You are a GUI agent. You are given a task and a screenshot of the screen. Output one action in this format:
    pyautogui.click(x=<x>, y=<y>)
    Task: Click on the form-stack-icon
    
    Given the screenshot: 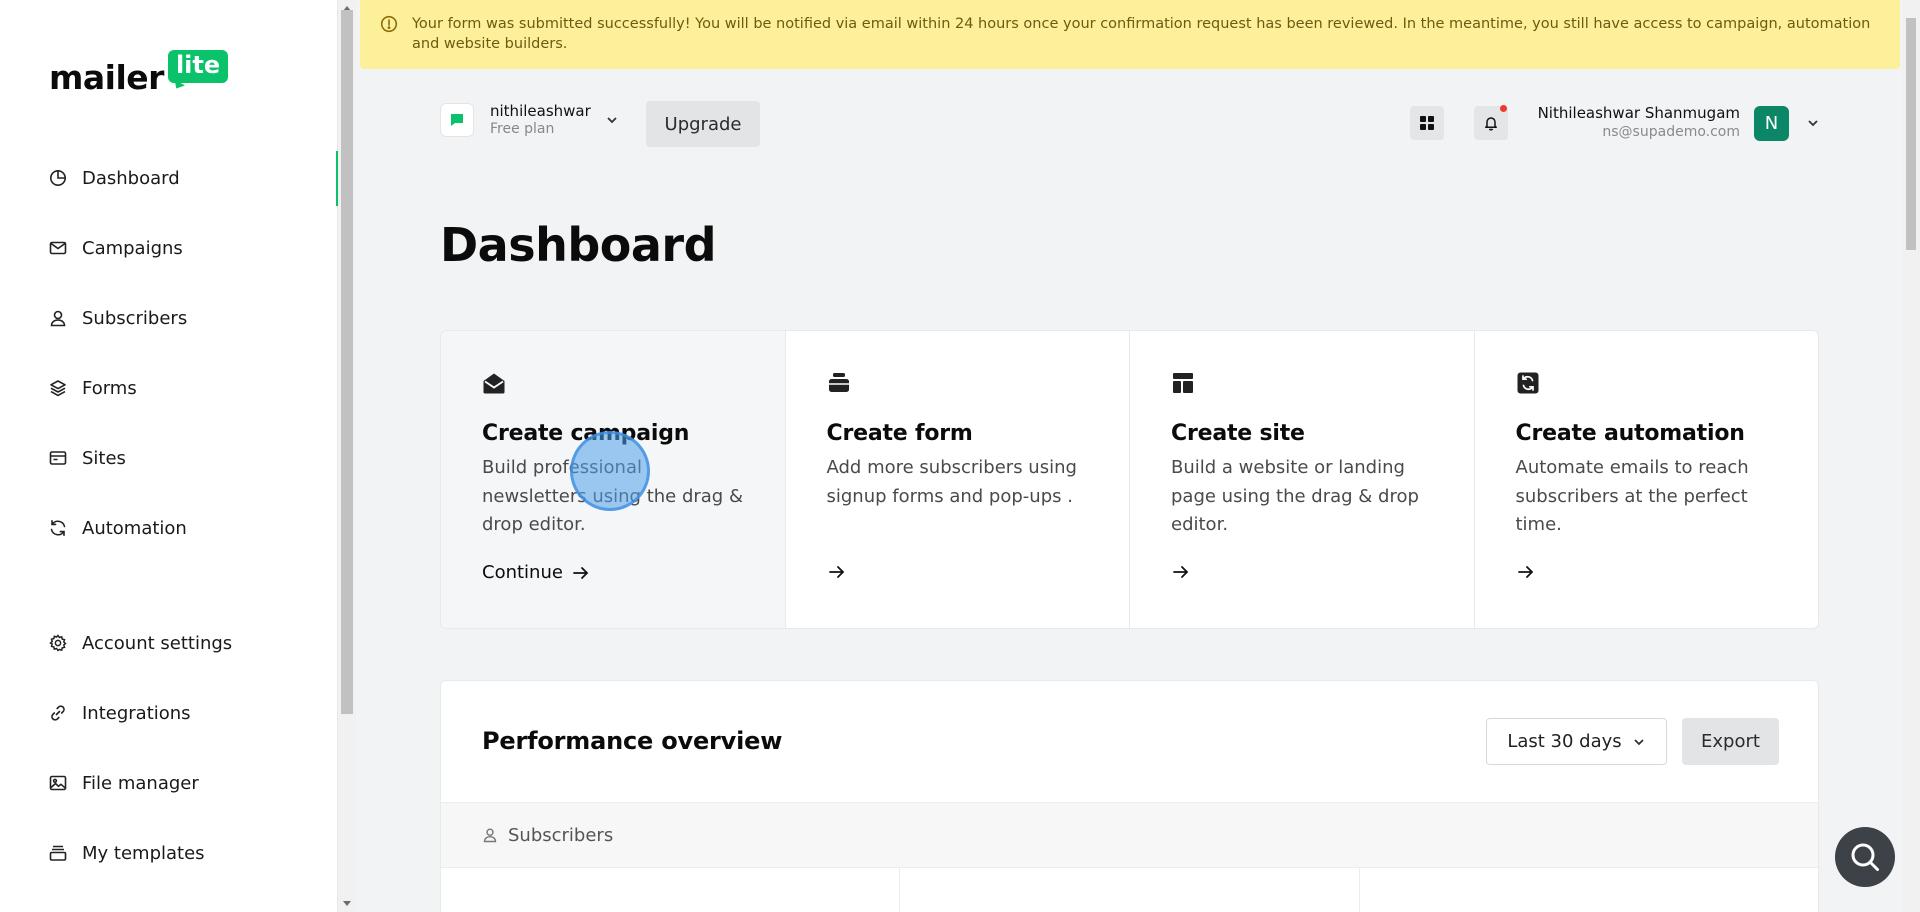 What is the action you would take?
    pyautogui.click(x=838, y=382)
    